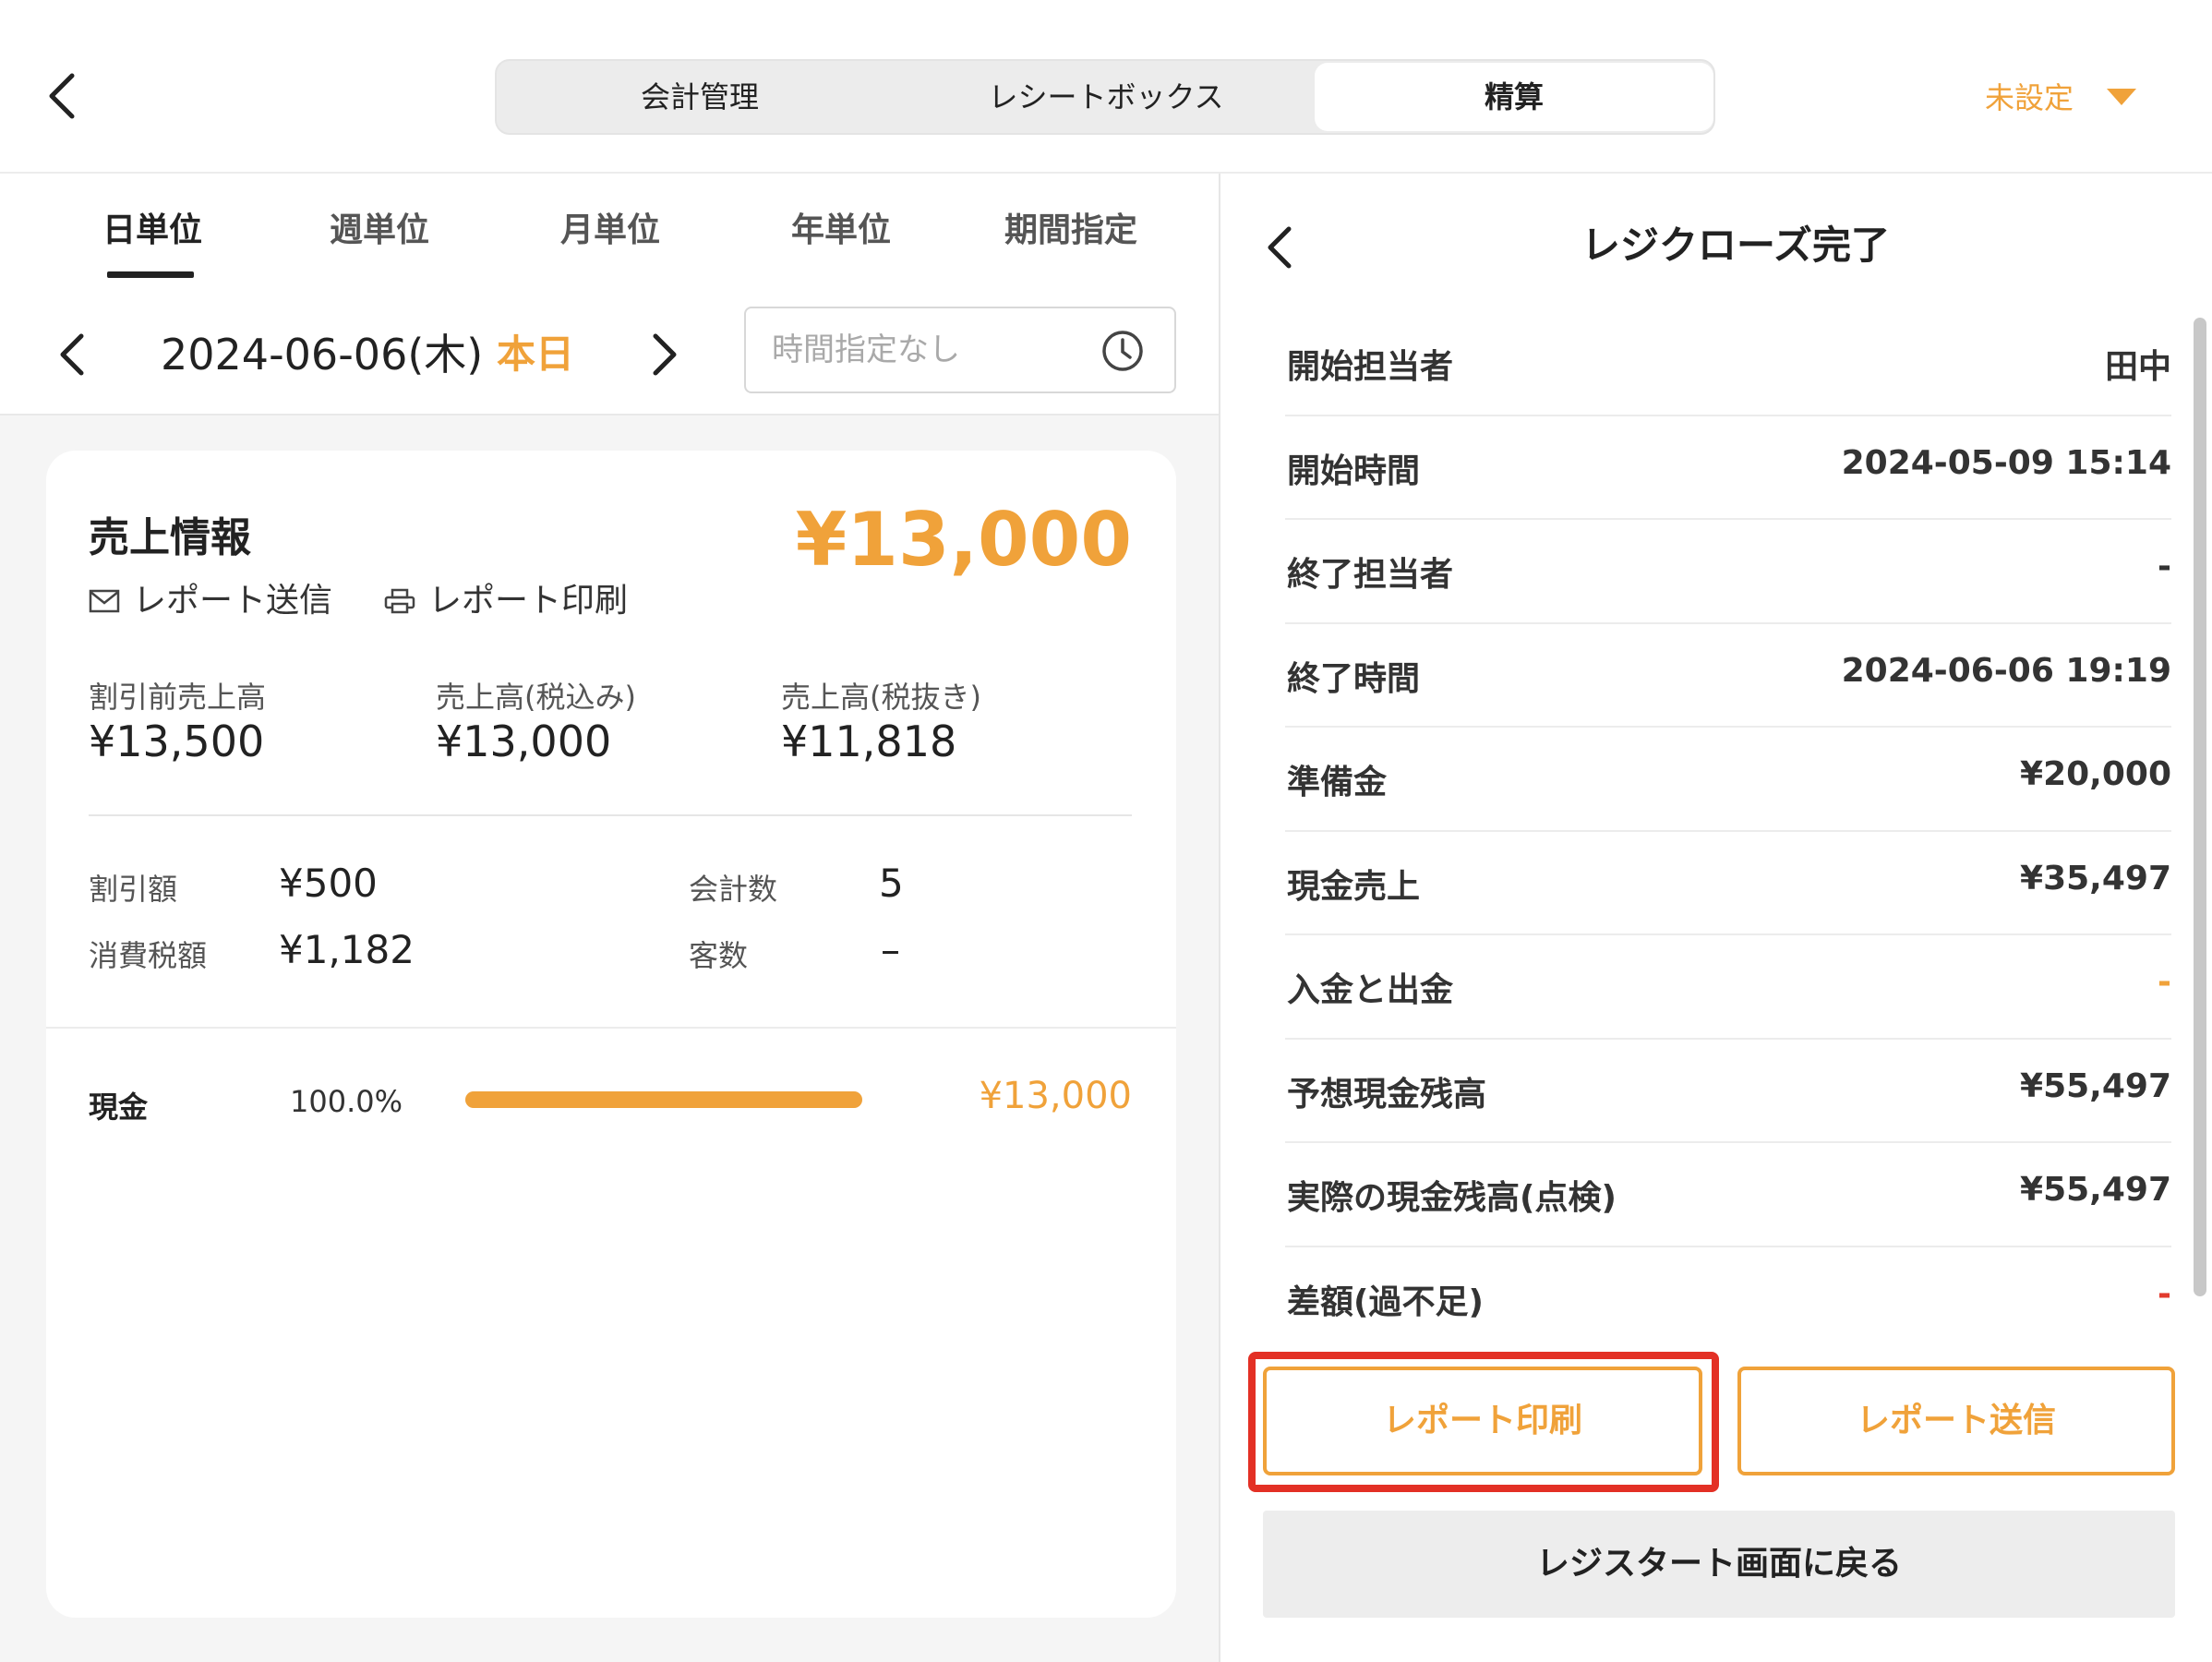 The image size is (2212, 1662). I want to click on transaction-count-value: 5, so click(891, 883).